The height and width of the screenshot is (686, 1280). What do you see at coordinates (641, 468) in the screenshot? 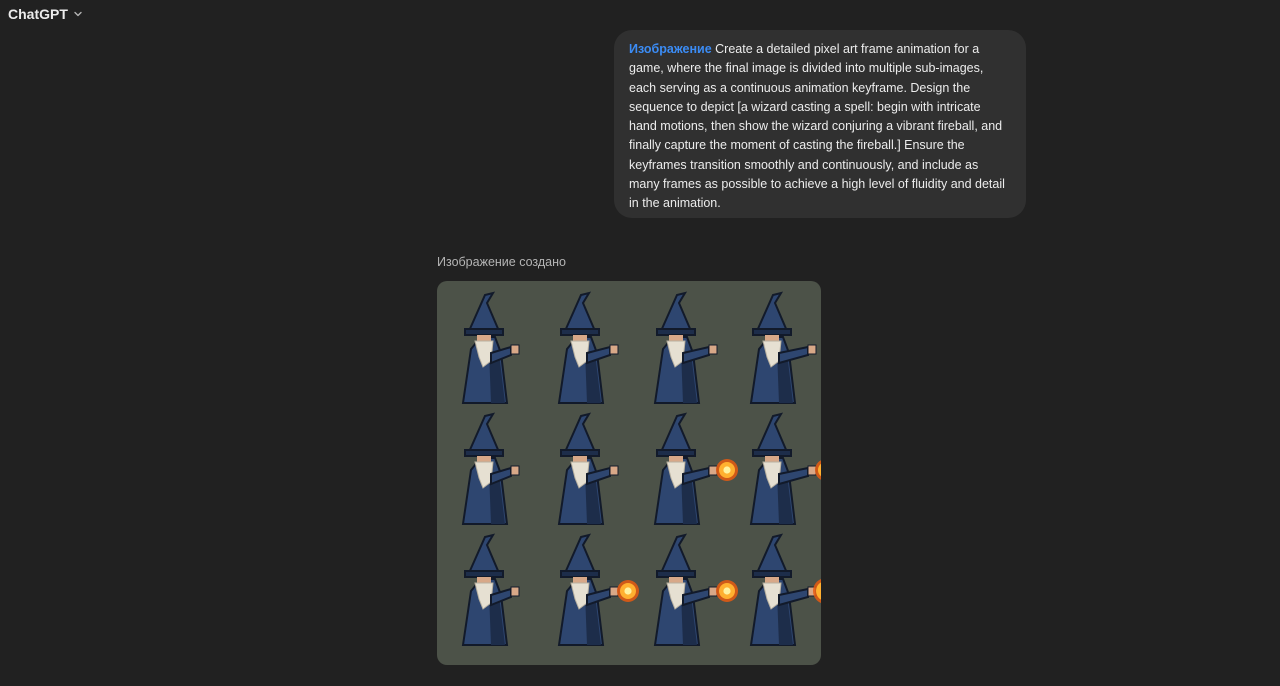
I see `sprite-sheet` at bounding box center [641, 468].